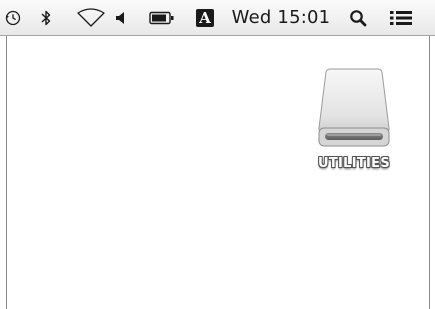  I want to click on desktop-item-label: UTILITIES, so click(354, 163).